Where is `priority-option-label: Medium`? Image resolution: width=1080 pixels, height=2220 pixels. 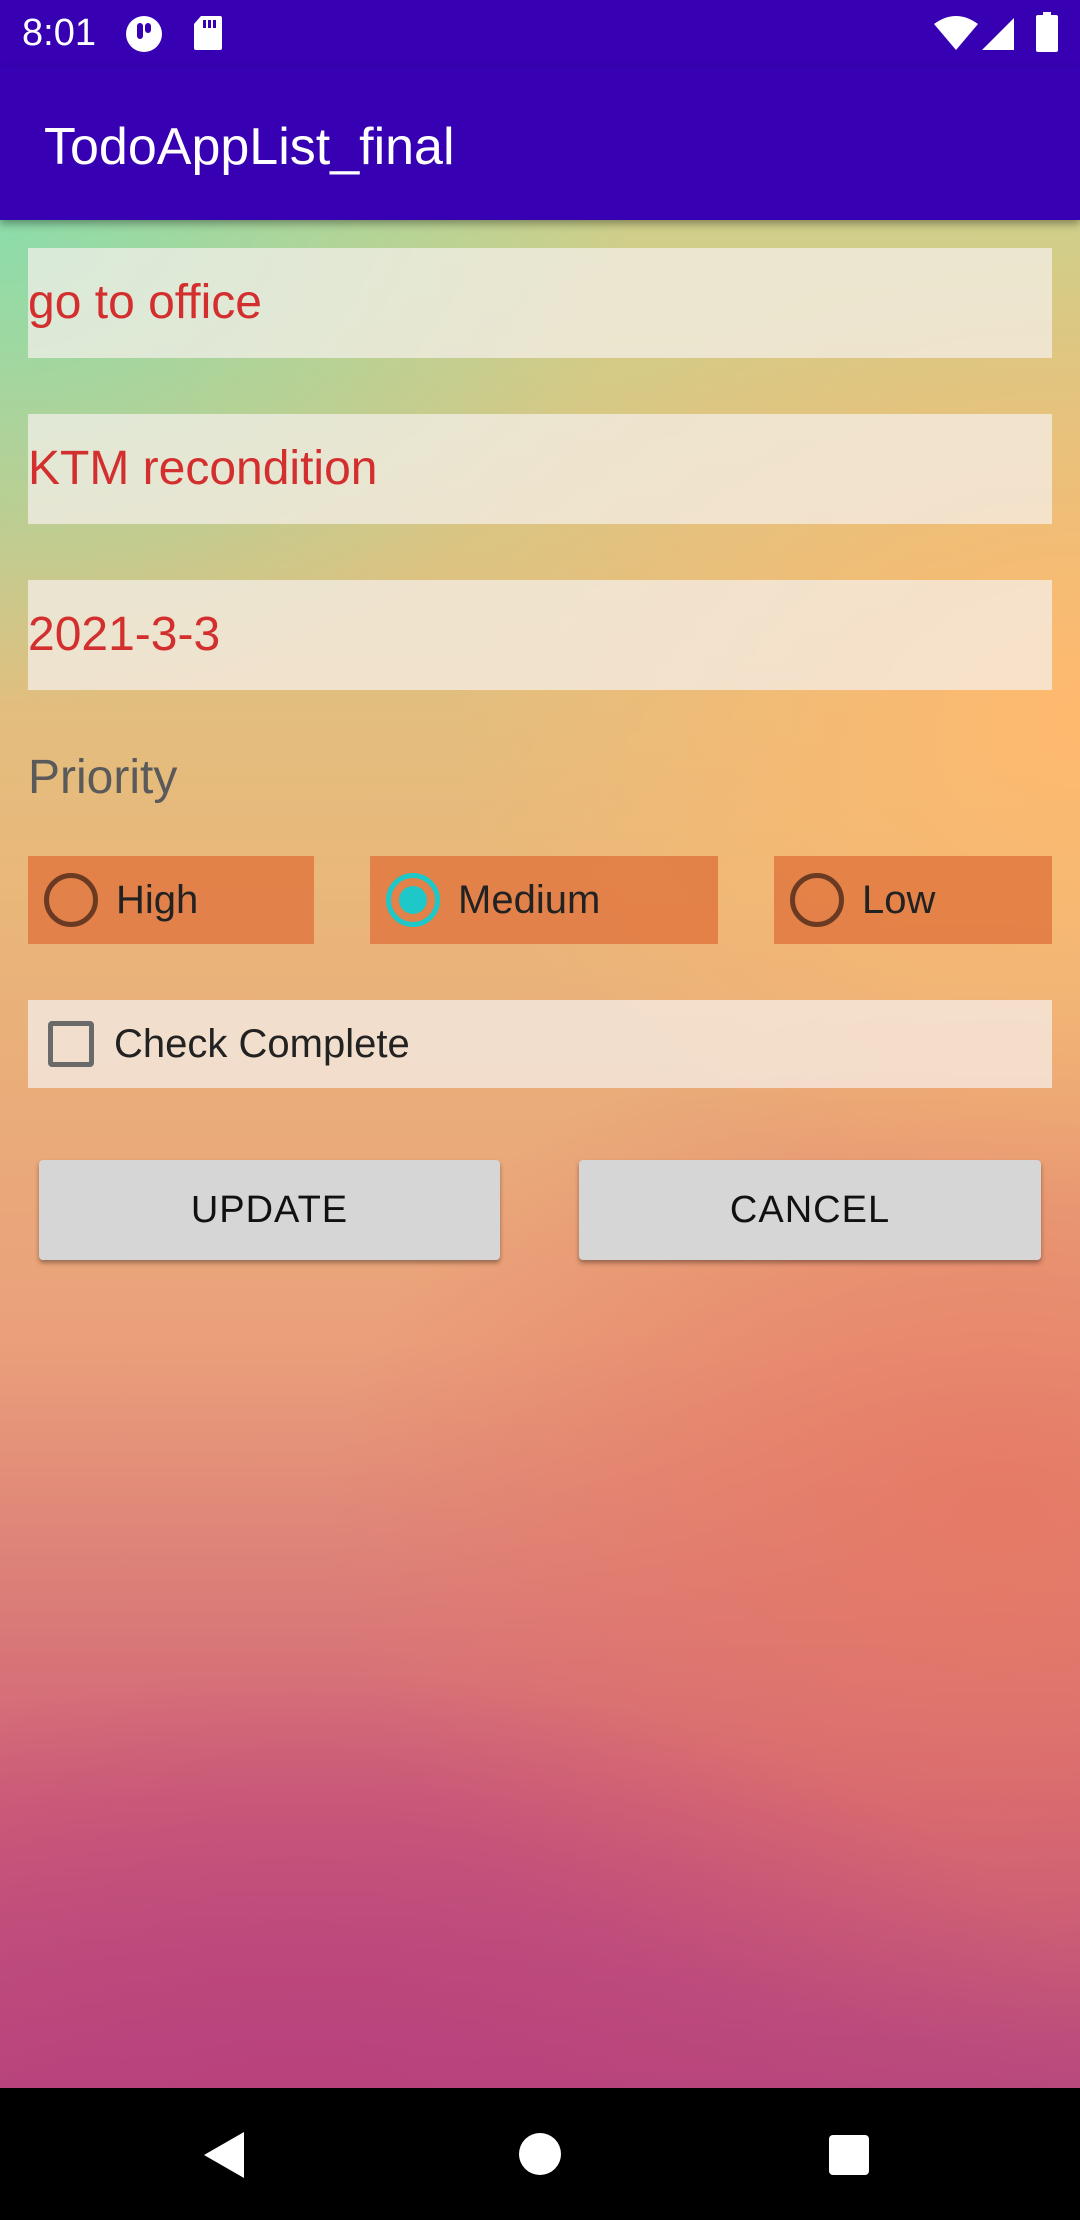
priority-option-label: Medium is located at coordinates (529, 899).